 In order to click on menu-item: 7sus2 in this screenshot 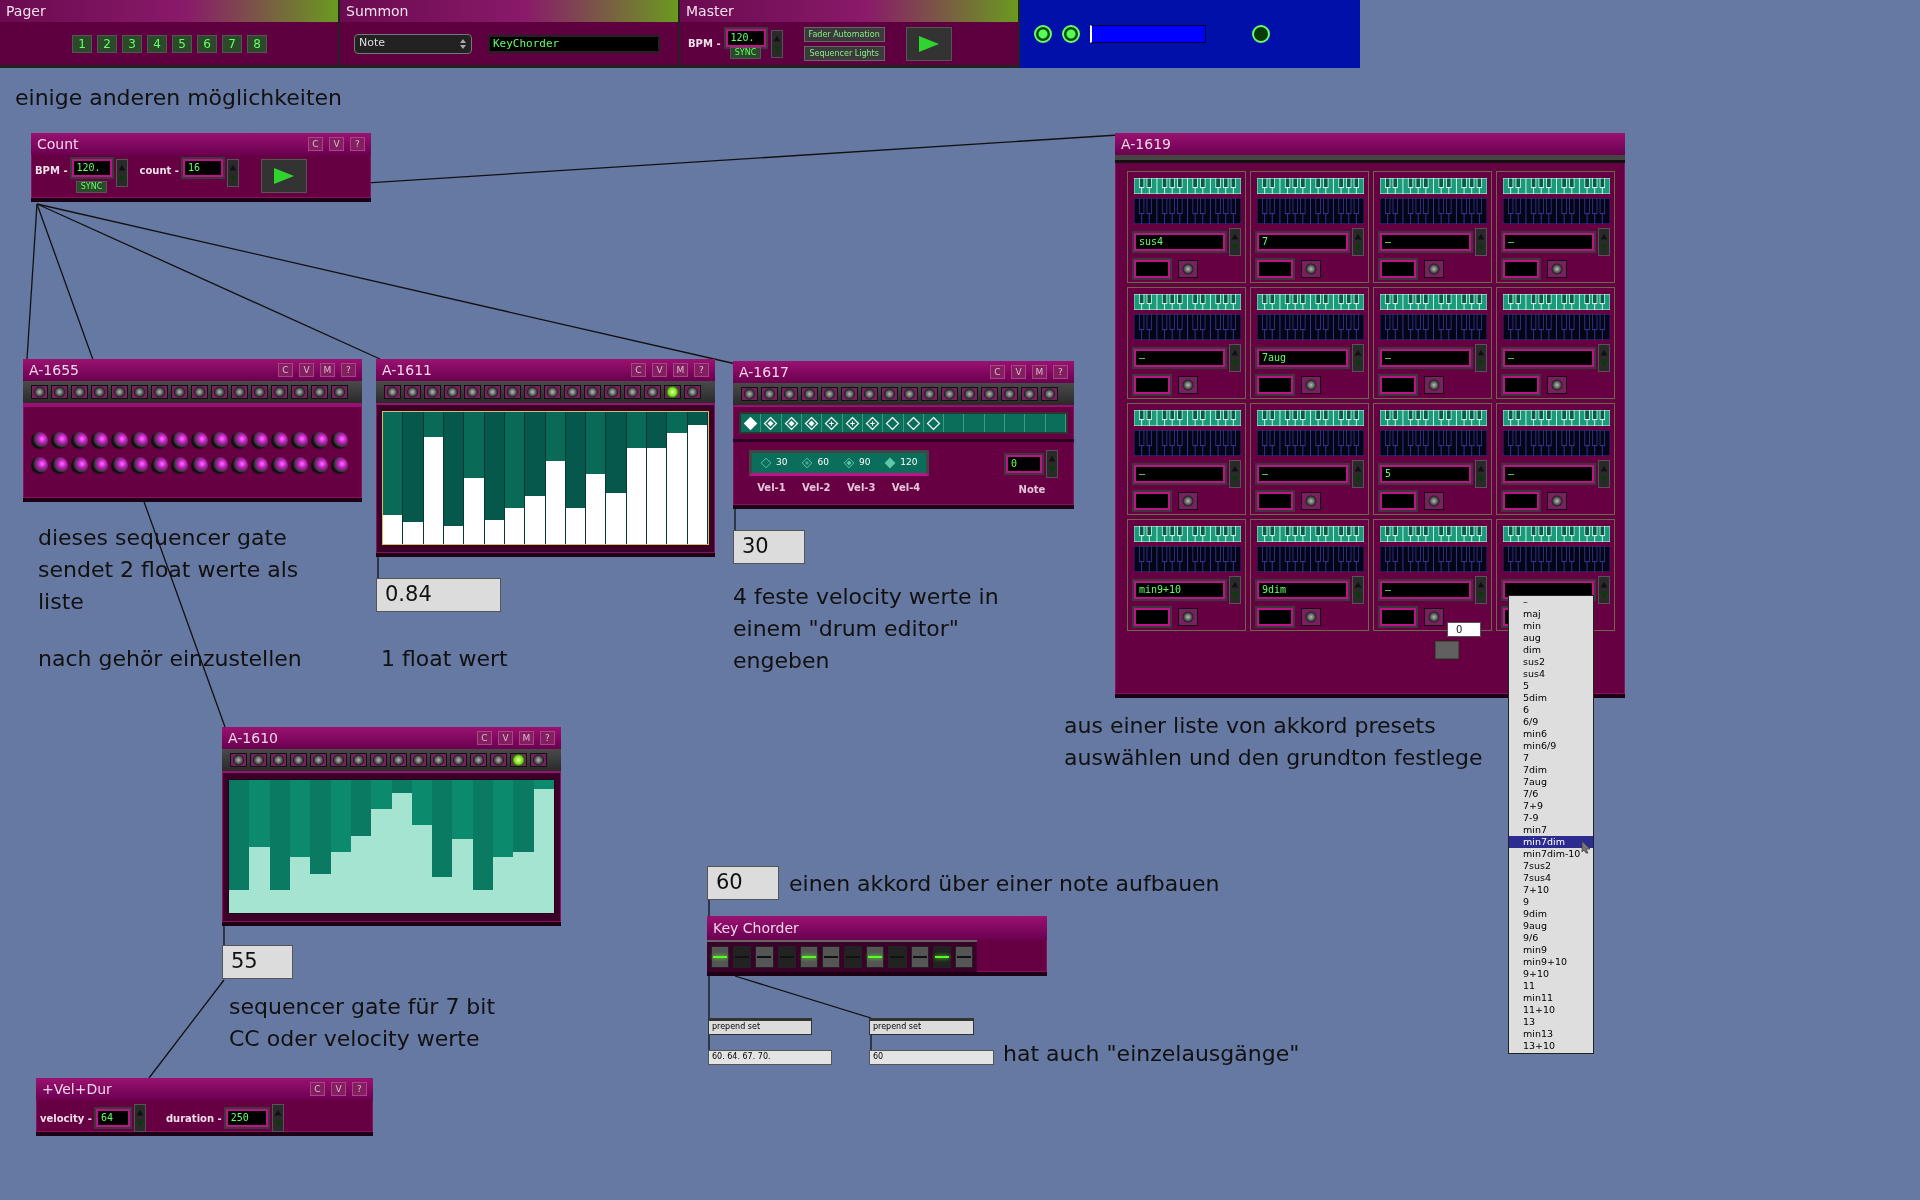, I will do `click(1551, 866)`.